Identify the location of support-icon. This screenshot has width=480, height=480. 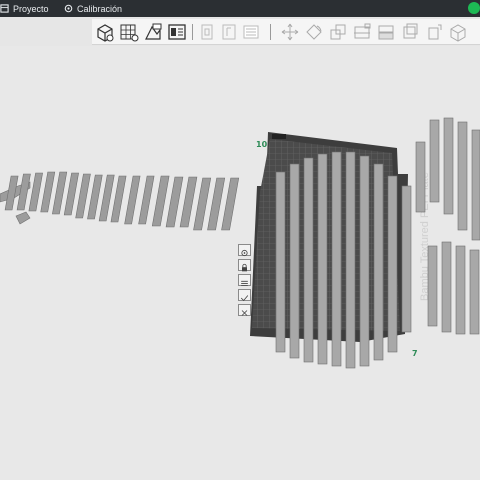
(386, 32).